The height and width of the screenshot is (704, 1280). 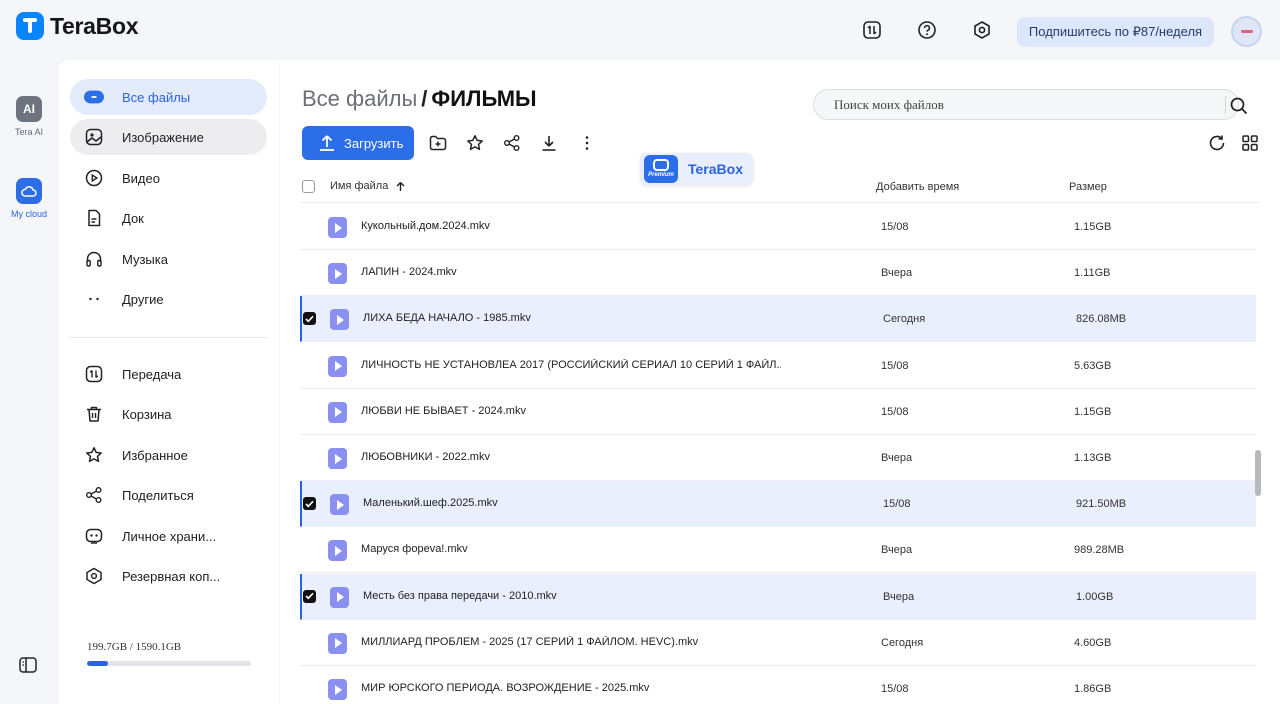 I want to click on breadcrumb-root: Все файлы, so click(x=359, y=98).